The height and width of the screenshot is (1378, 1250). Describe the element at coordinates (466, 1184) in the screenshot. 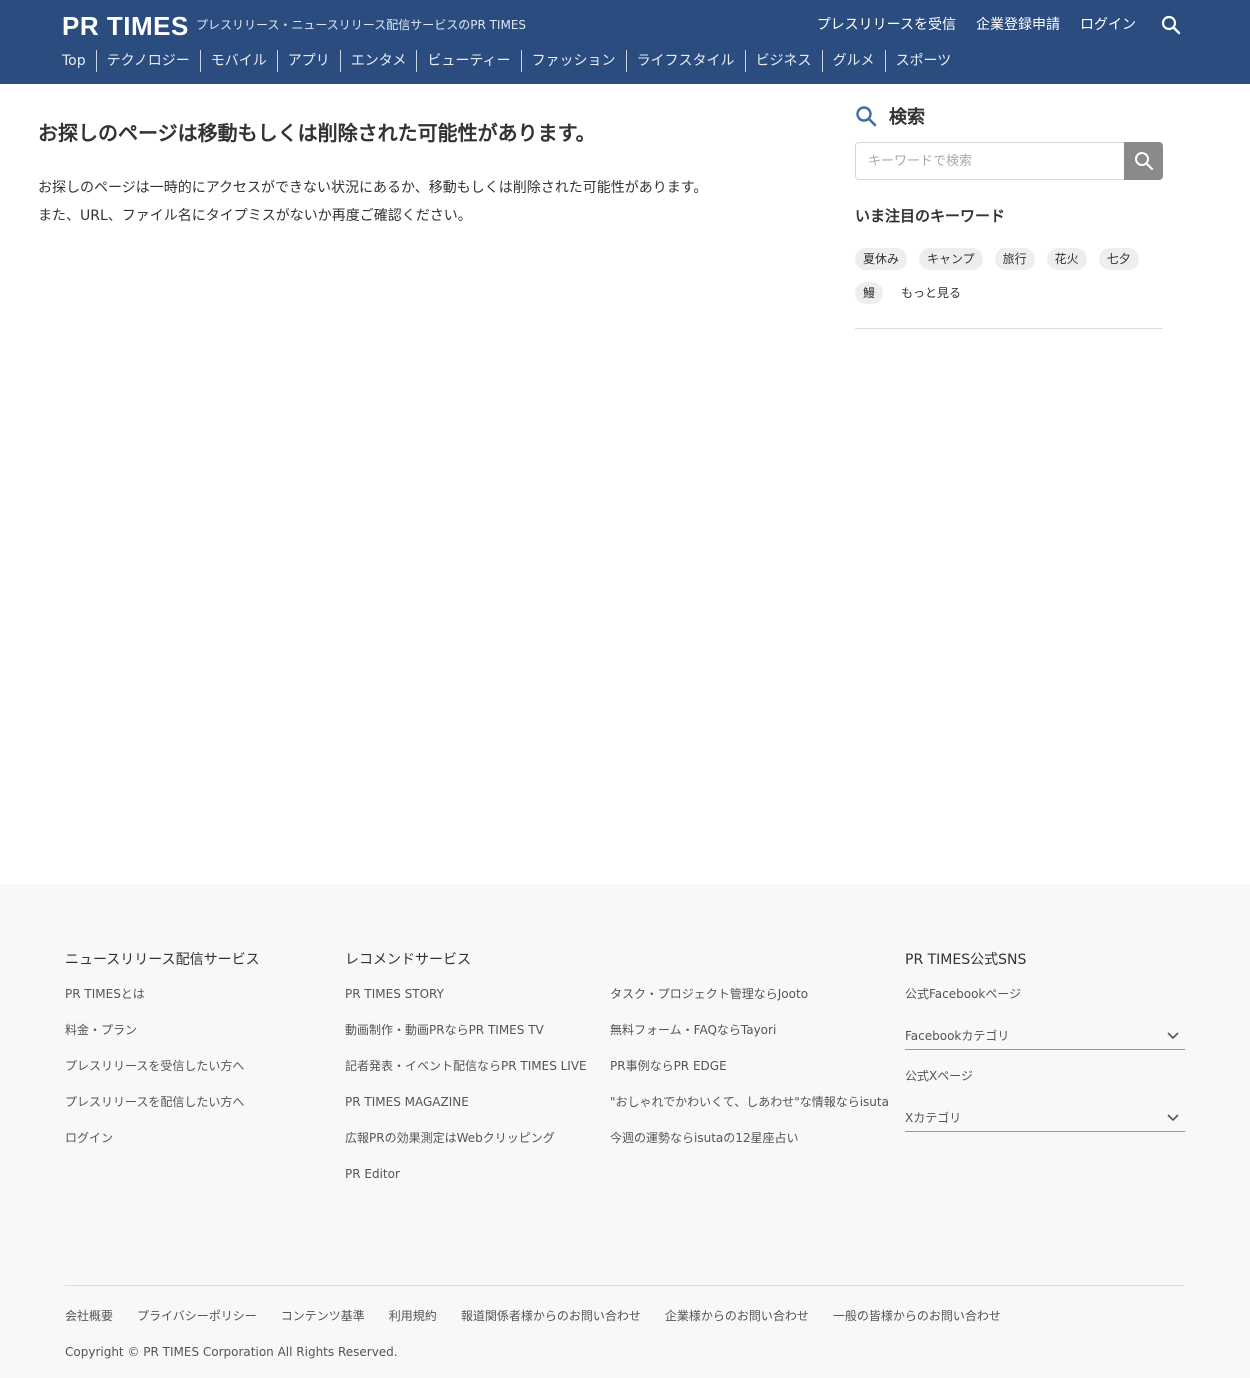

I see `footer-link: PR Editor` at that location.